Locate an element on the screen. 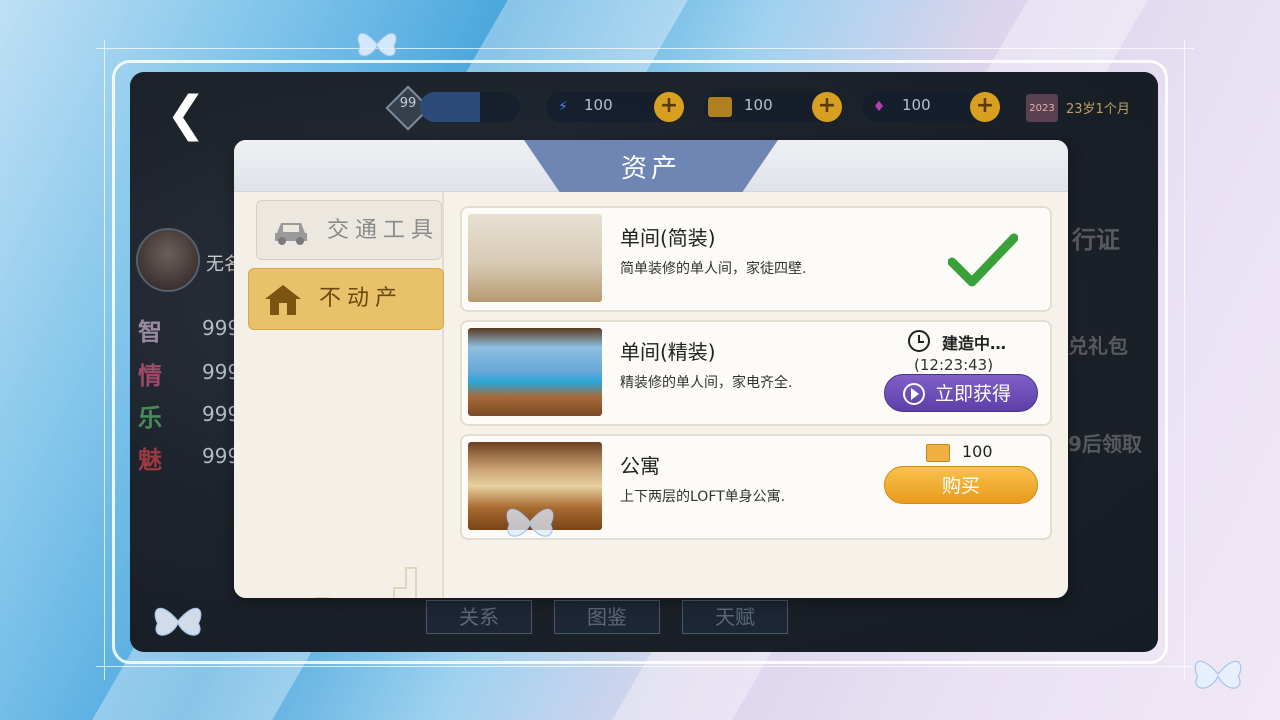 This screenshot has height=720, width=1280. exp-bar is located at coordinates (470, 107).